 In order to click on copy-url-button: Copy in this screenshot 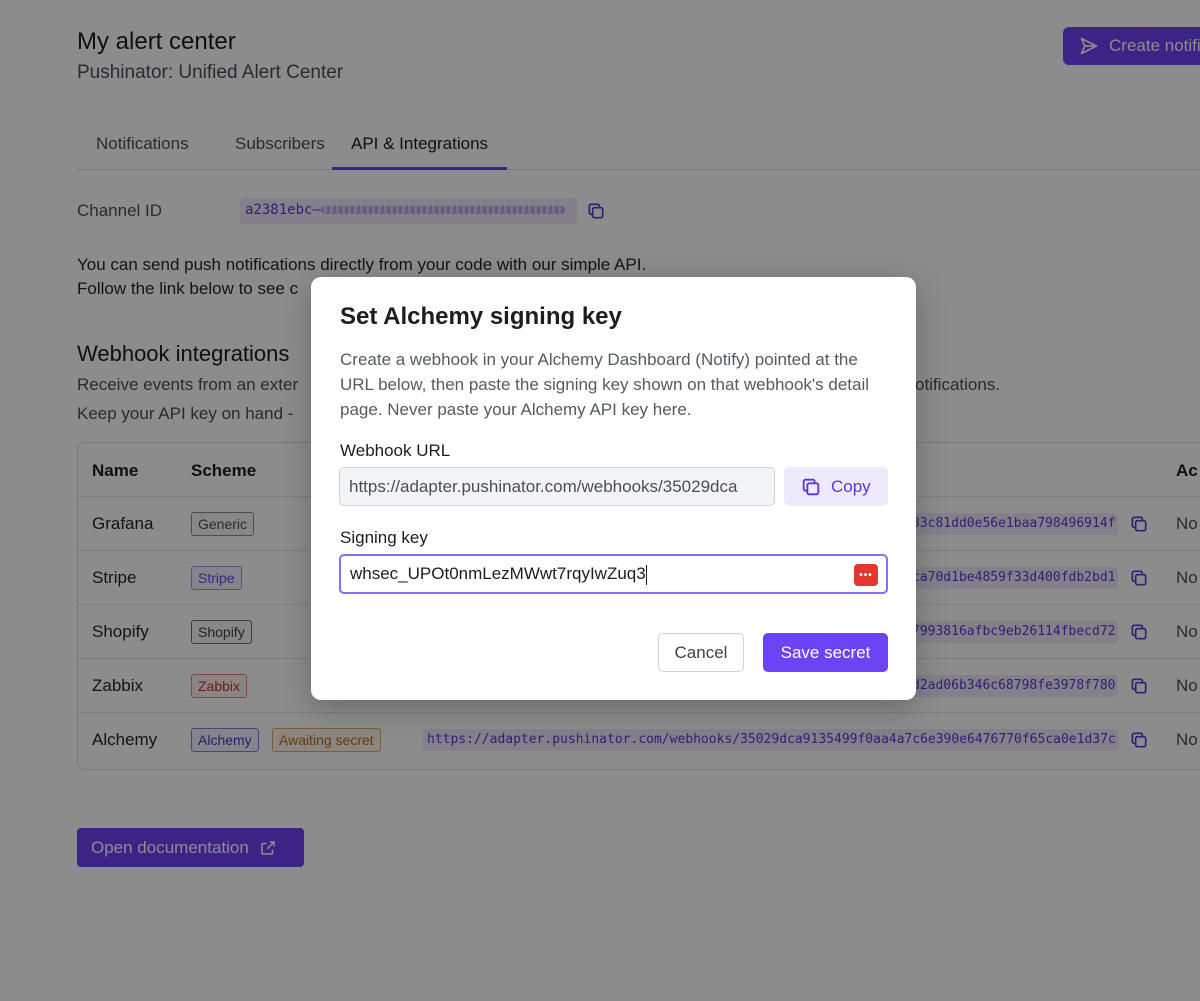, I will do `click(836, 486)`.